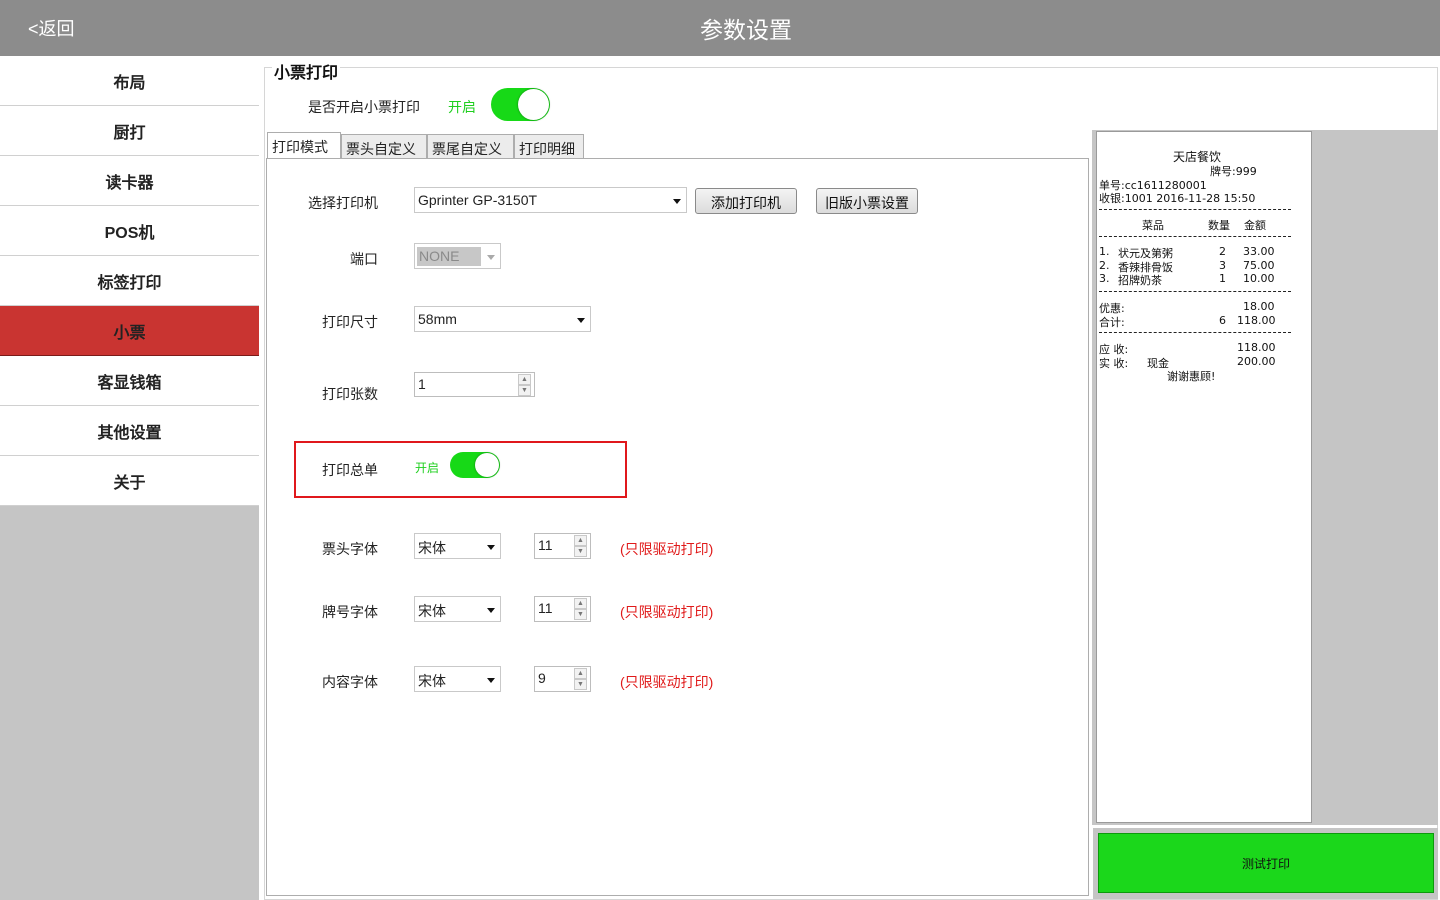  What do you see at coordinates (1140, 280) in the screenshot?
I see `receipt-item-name: 招牌奶茶` at bounding box center [1140, 280].